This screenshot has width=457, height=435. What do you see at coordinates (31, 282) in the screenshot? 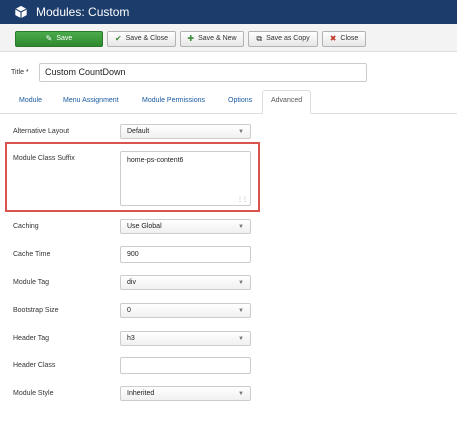
I see `module-tag-label: Module Tag` at bounding box center [31, 282].